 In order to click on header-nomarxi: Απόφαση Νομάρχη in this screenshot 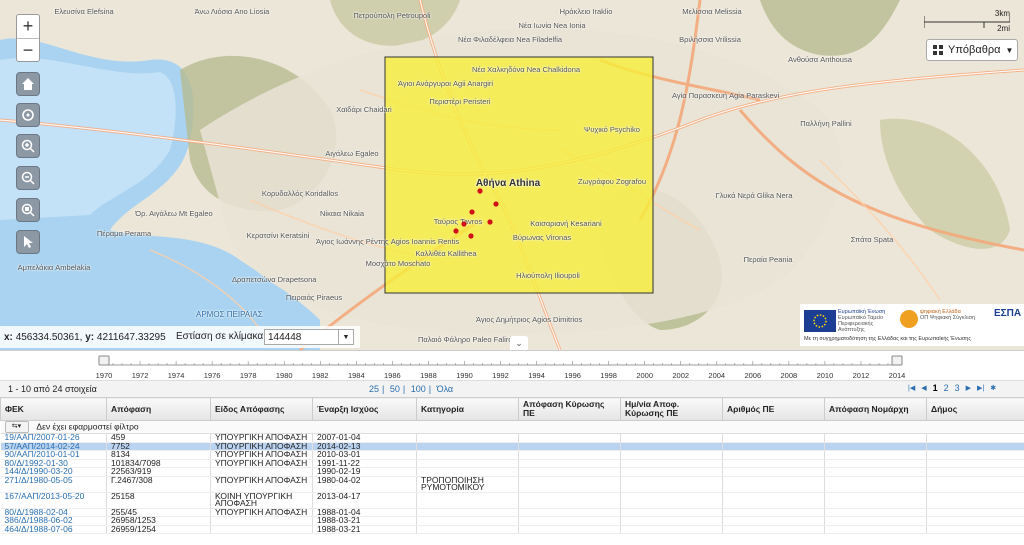, I will do `click(875, 409)`.